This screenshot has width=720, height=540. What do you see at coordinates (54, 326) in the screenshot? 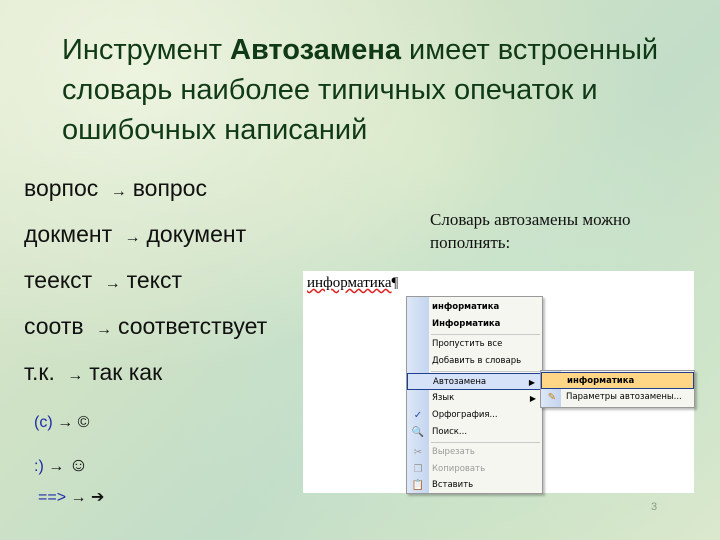
I see `example-from: соотв` at bounding box center [54, 326].